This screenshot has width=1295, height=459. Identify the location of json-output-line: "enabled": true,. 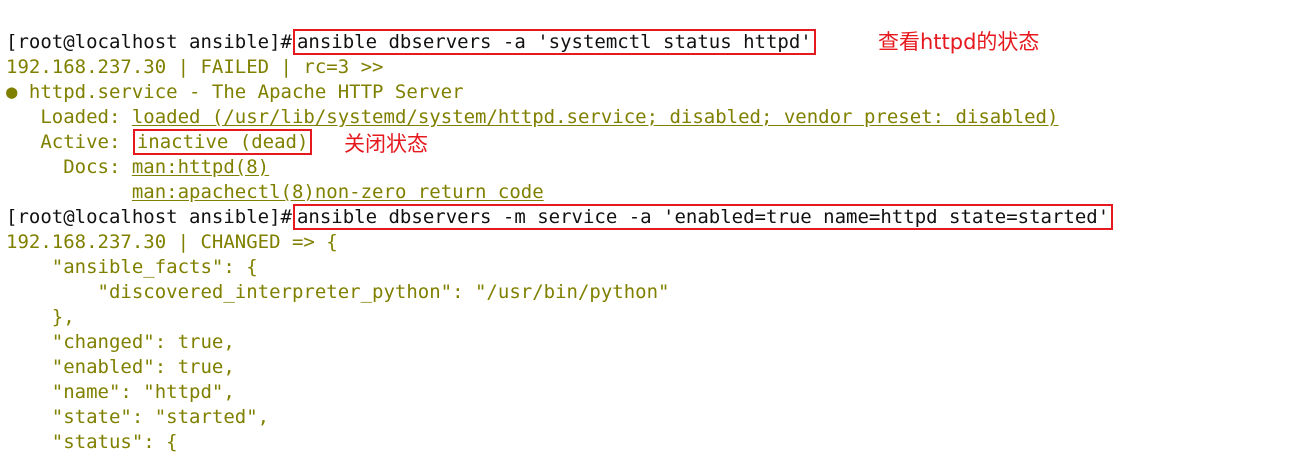
(120, 367).